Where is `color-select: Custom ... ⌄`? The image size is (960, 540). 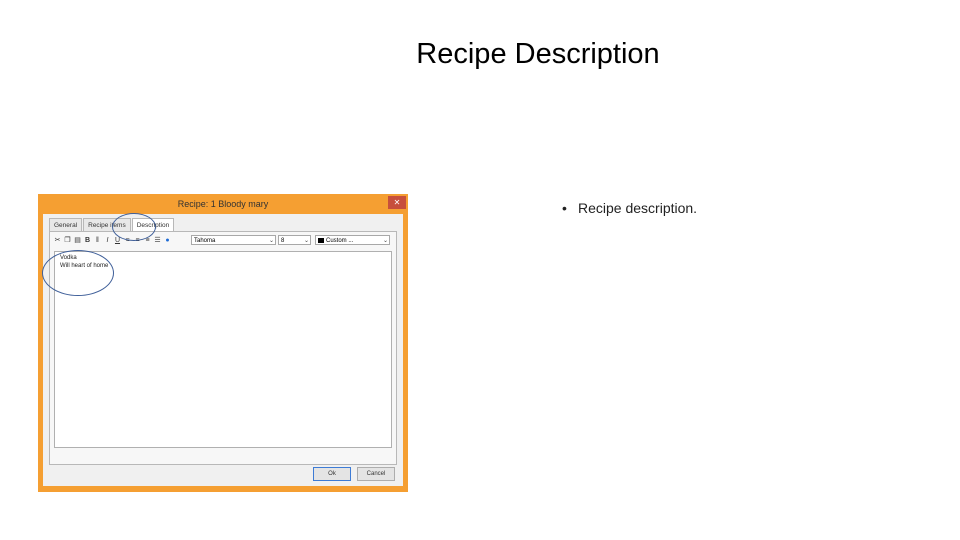 color-select: Custom ... ⌄ is located at coordinates (352, 240).